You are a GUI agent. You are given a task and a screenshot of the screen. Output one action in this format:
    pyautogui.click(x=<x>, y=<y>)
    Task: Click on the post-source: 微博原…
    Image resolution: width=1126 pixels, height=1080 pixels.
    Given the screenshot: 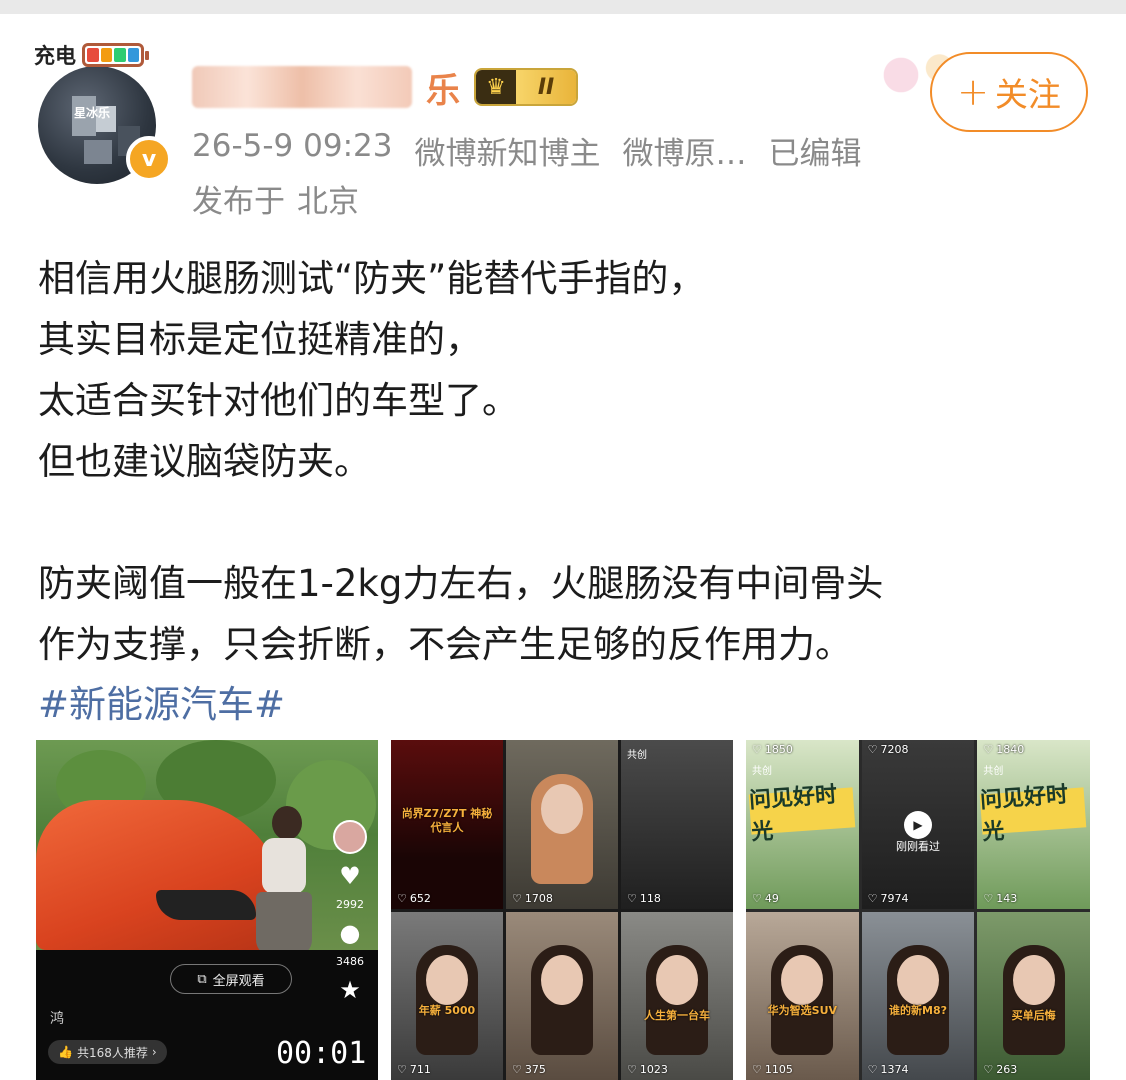 What is the action you would take?
    pyautogui.click(x=684, y=150)
    